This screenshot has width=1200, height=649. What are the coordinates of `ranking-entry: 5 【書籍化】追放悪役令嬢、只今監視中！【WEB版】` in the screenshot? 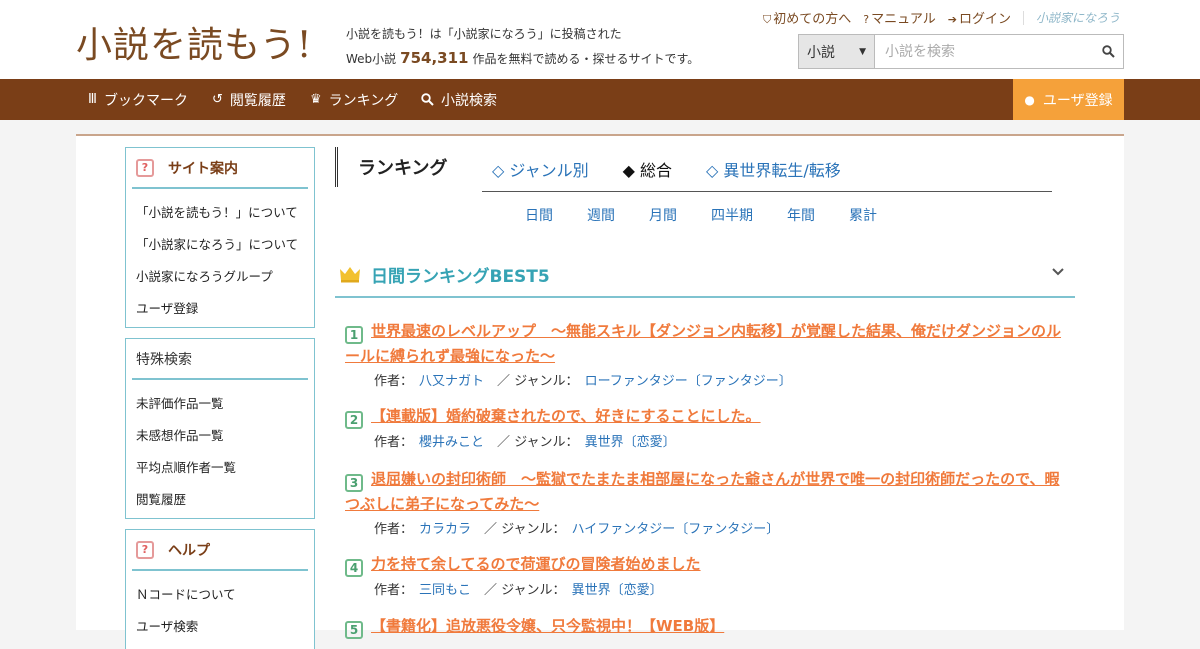 It's located at (705, 626).